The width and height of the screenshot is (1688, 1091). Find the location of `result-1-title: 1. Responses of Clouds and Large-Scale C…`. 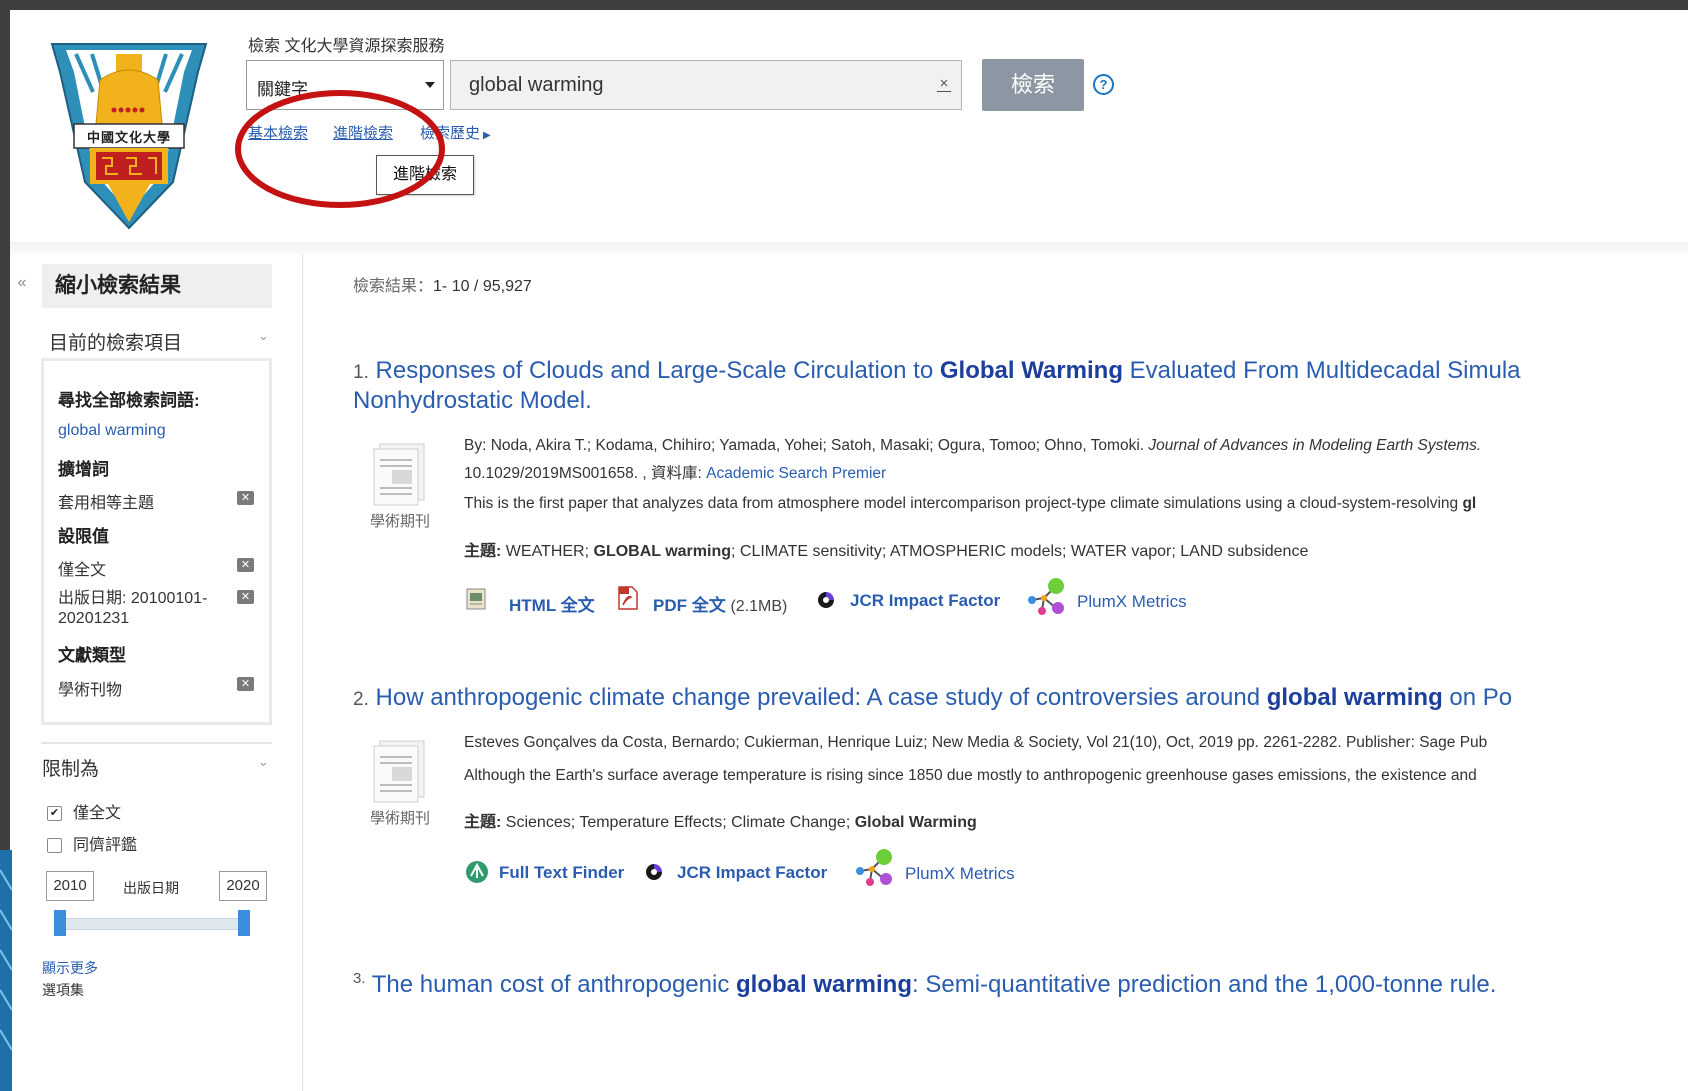

result-1-title: 1. Responses of Clouds and Large-Scale C… is located at coordinates (937, 372).